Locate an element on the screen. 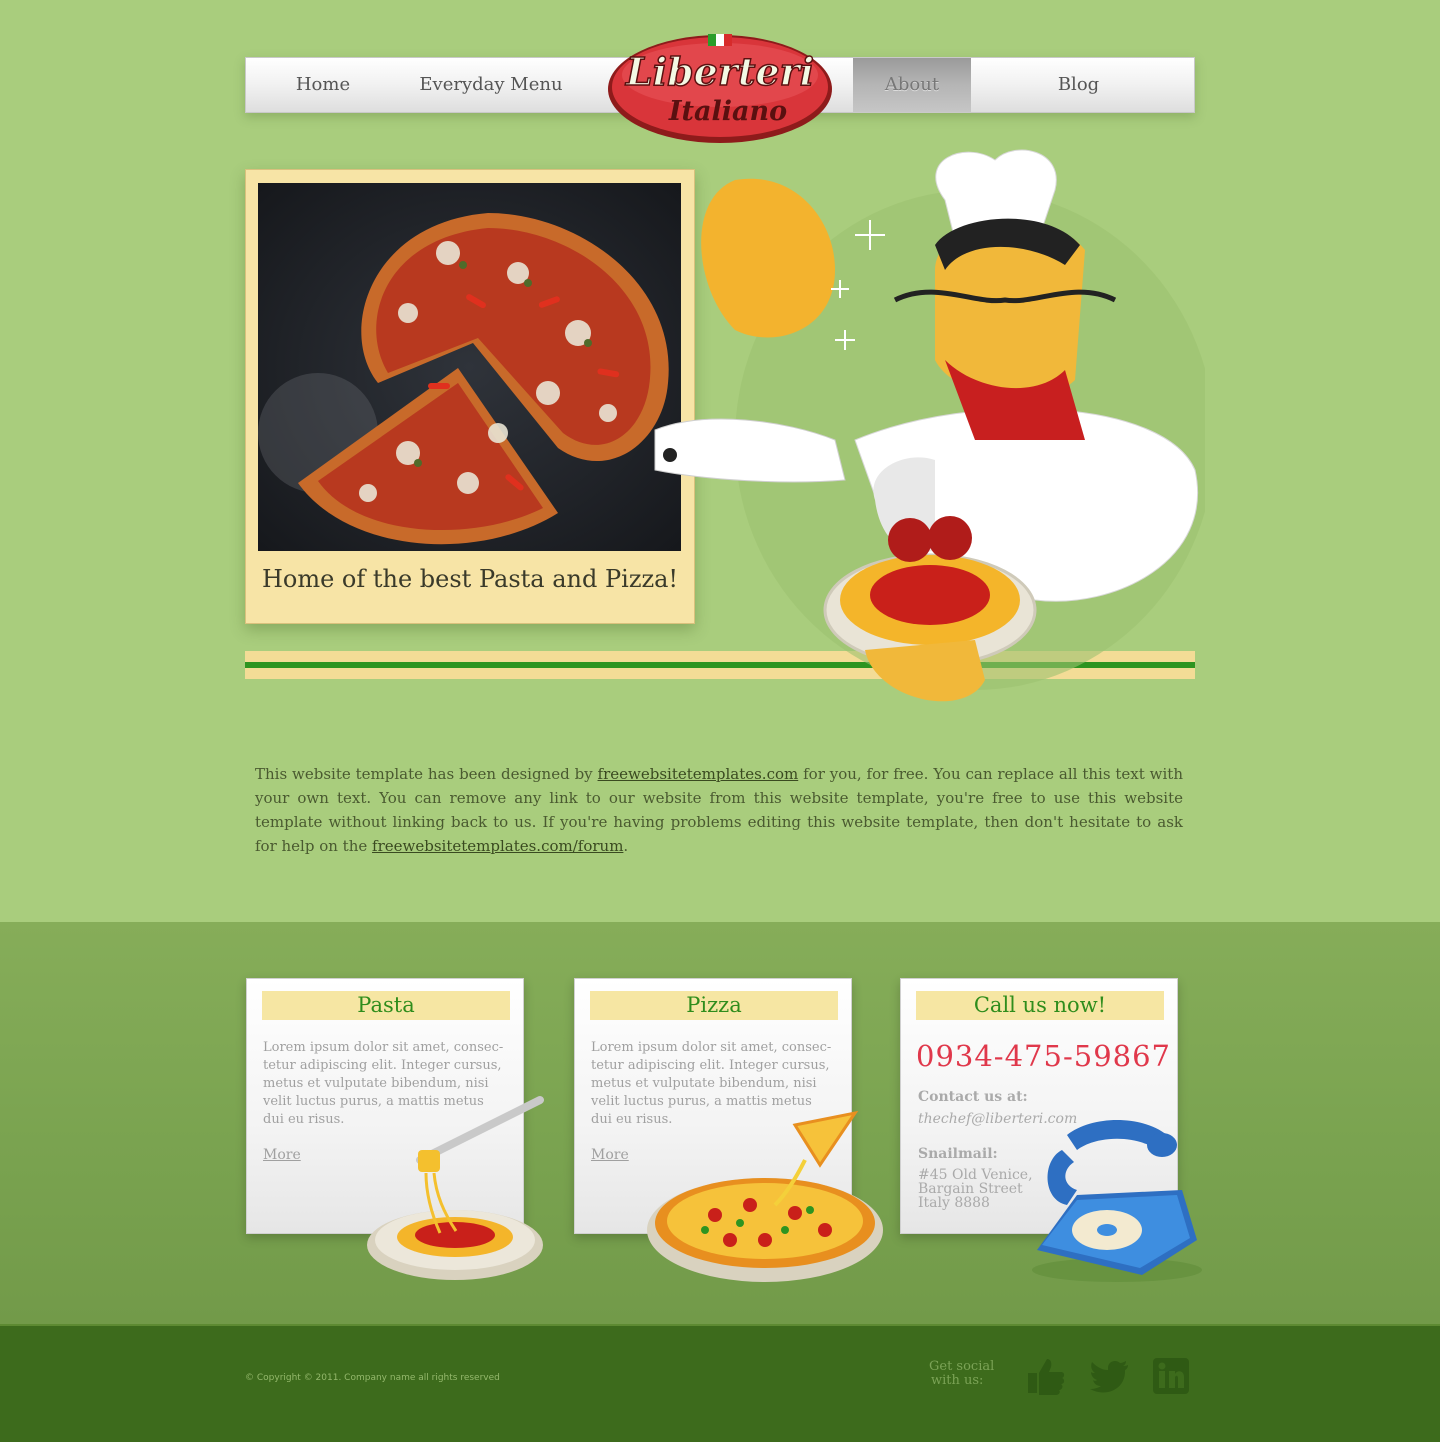  facebook-like-icon is located at coordinates (1046, 1376).